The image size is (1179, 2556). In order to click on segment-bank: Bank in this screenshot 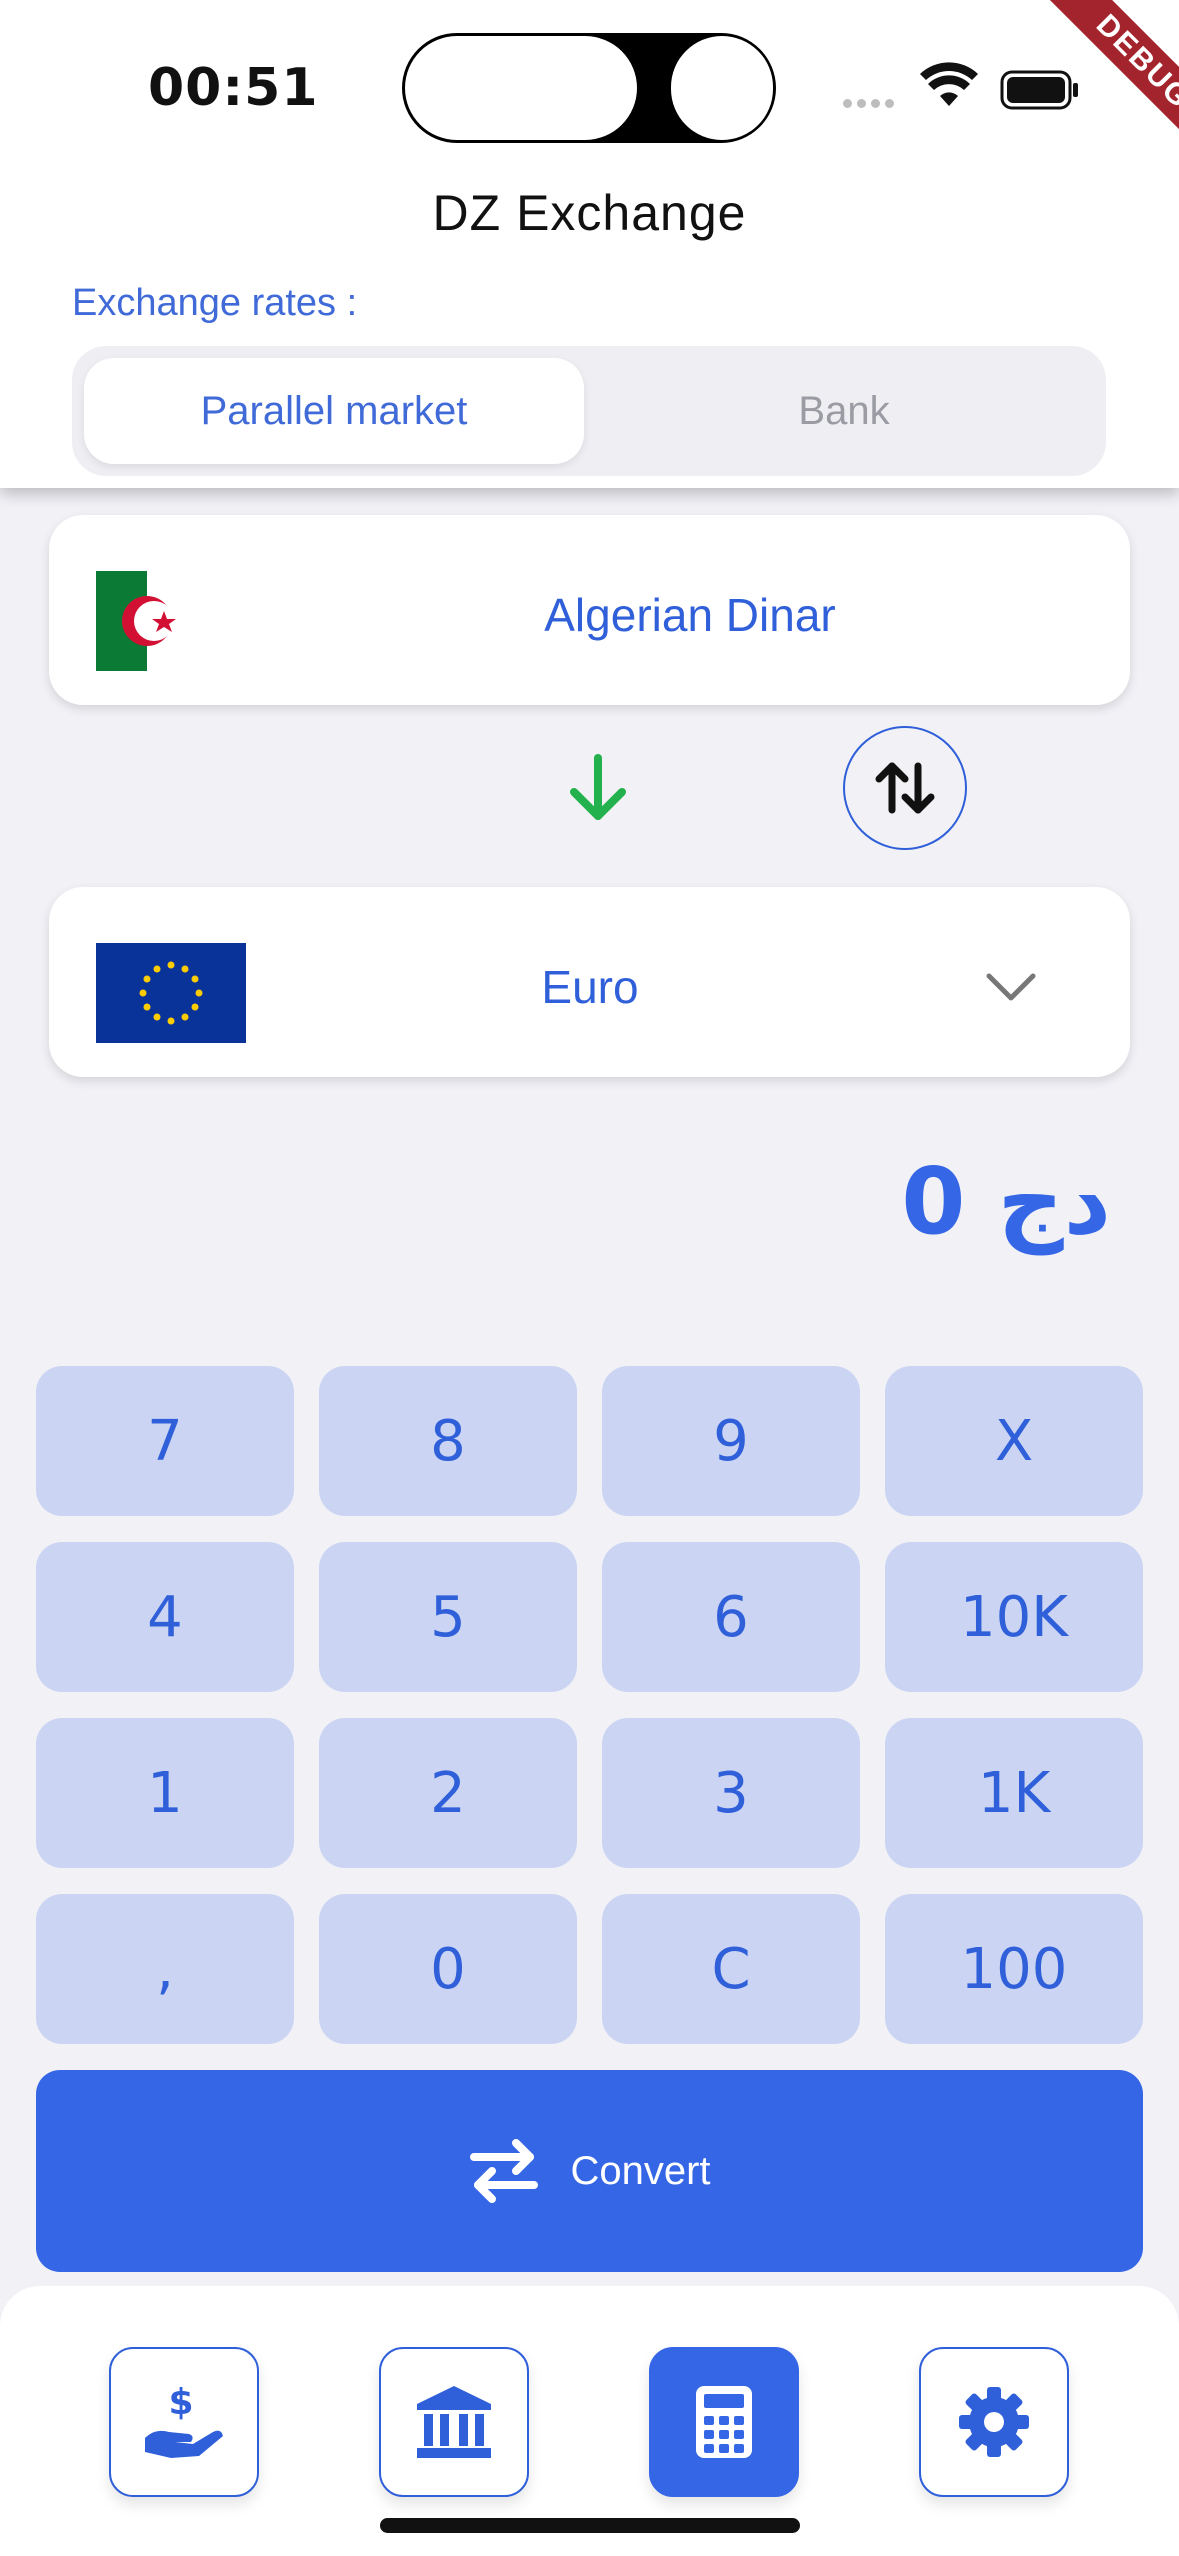, I will do `click(844, 411)`.